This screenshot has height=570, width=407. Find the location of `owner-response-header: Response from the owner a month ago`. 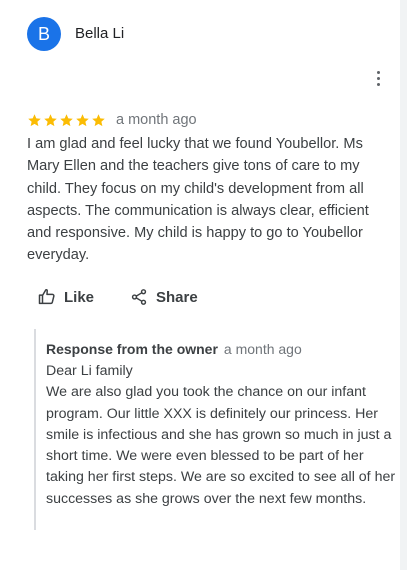

owner-response-header: Response from the owner a month ago is located at coordinates (174, 349).